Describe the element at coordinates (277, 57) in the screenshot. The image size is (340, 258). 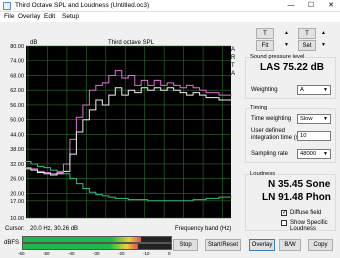
I see `spl-panel-title: Sound pressure level` at that location.